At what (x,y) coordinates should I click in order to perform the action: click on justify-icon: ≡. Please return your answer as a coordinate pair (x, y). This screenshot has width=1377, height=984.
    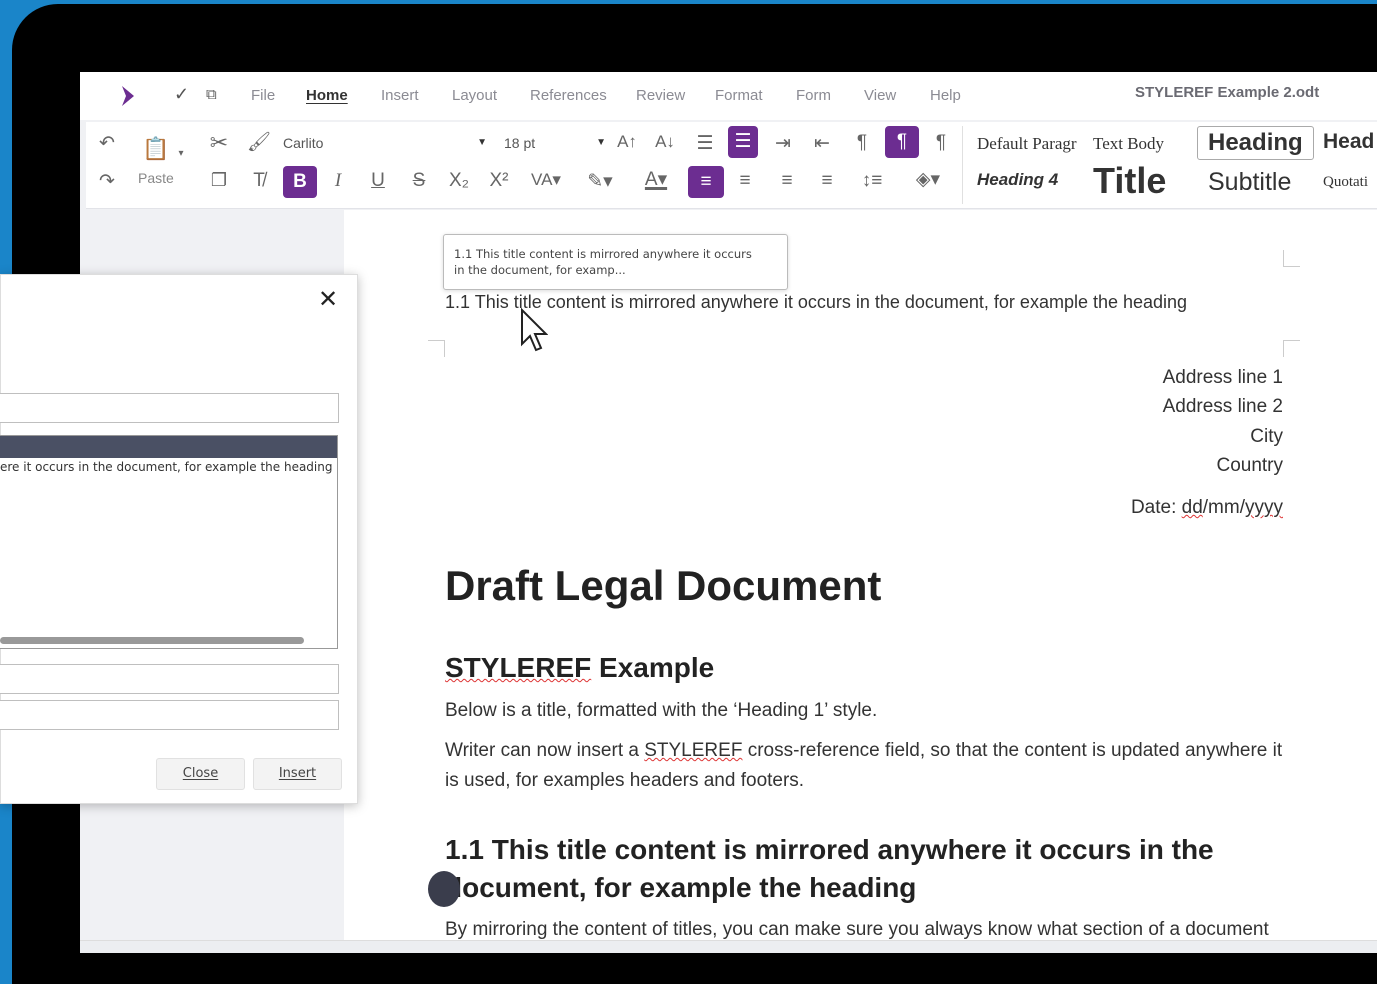
    Looking at the image, I should click on (827, 181).